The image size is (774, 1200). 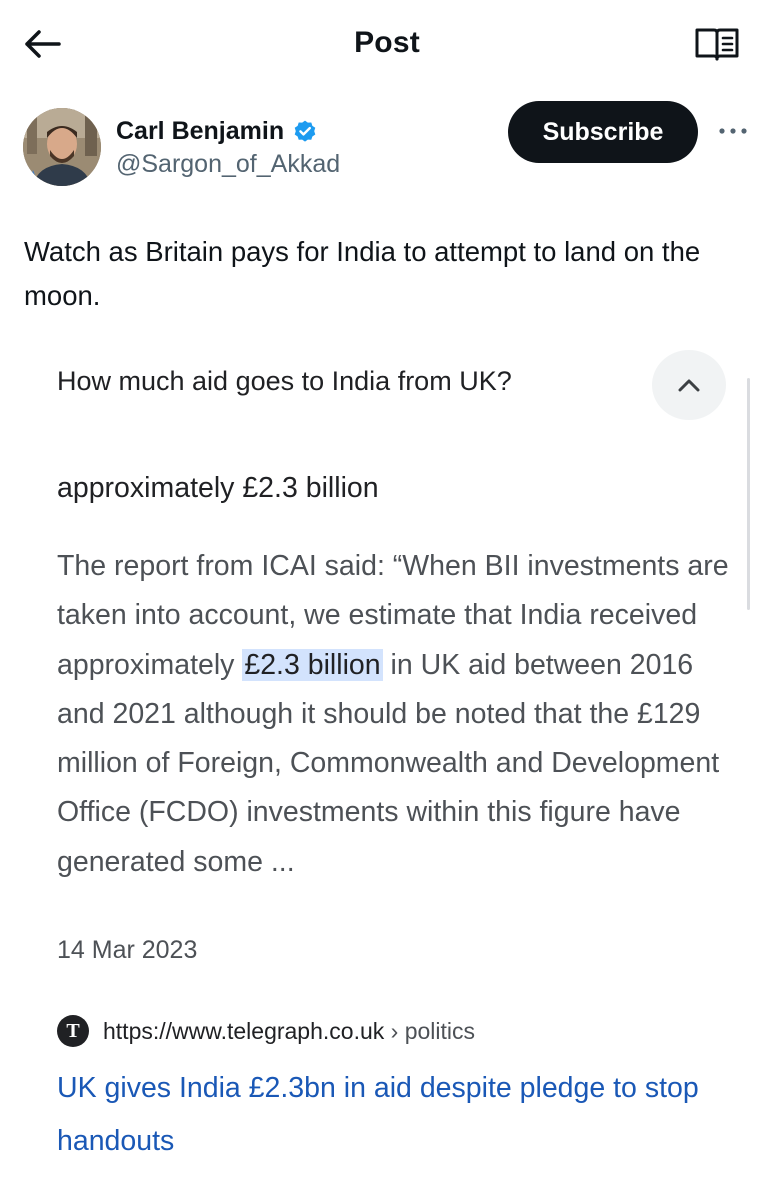 I want to click on reader-mode-button, so click(x=717, y=44).